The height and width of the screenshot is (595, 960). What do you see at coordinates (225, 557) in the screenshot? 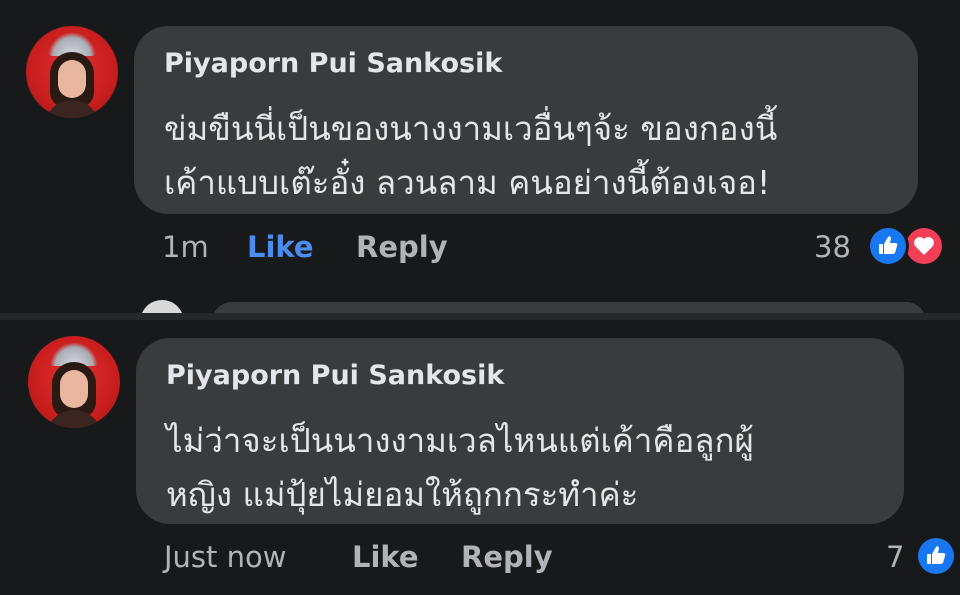
I see `comment-timestamp: Just now` at bounding box center [225, 557].